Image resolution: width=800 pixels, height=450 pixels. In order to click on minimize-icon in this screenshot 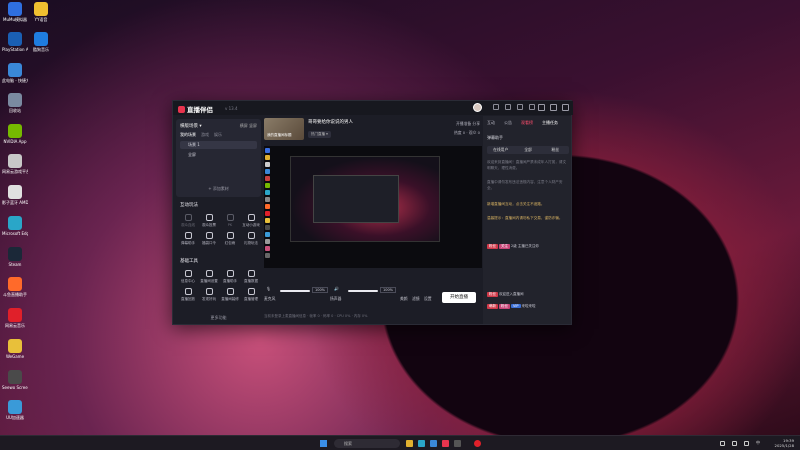, I will do `click(541, 107)`.